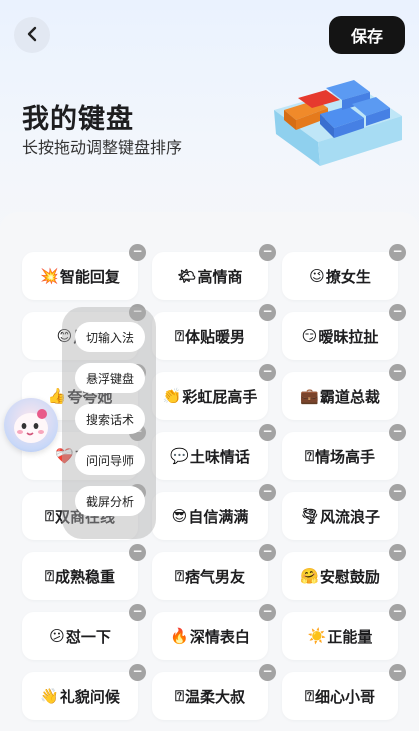  I want to click on keyboard-chip: 😏 暧昧拉扯 −, so click(344, 332).